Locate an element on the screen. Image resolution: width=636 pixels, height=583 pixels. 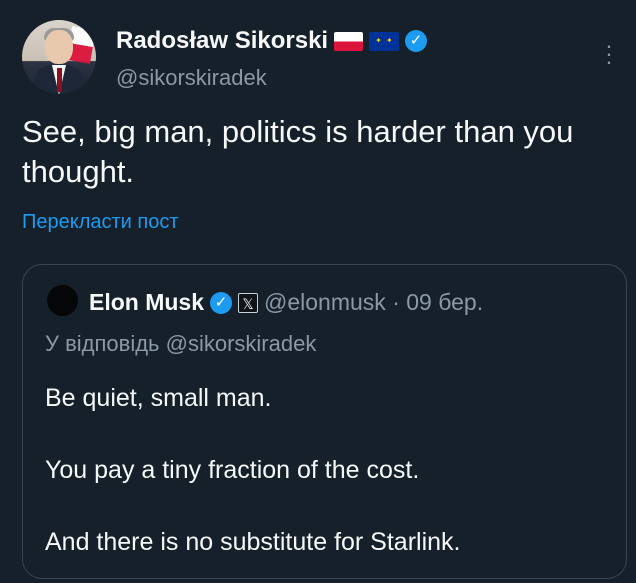
quoted-author-name: Elon Musk is located at coordinates (146, 302).